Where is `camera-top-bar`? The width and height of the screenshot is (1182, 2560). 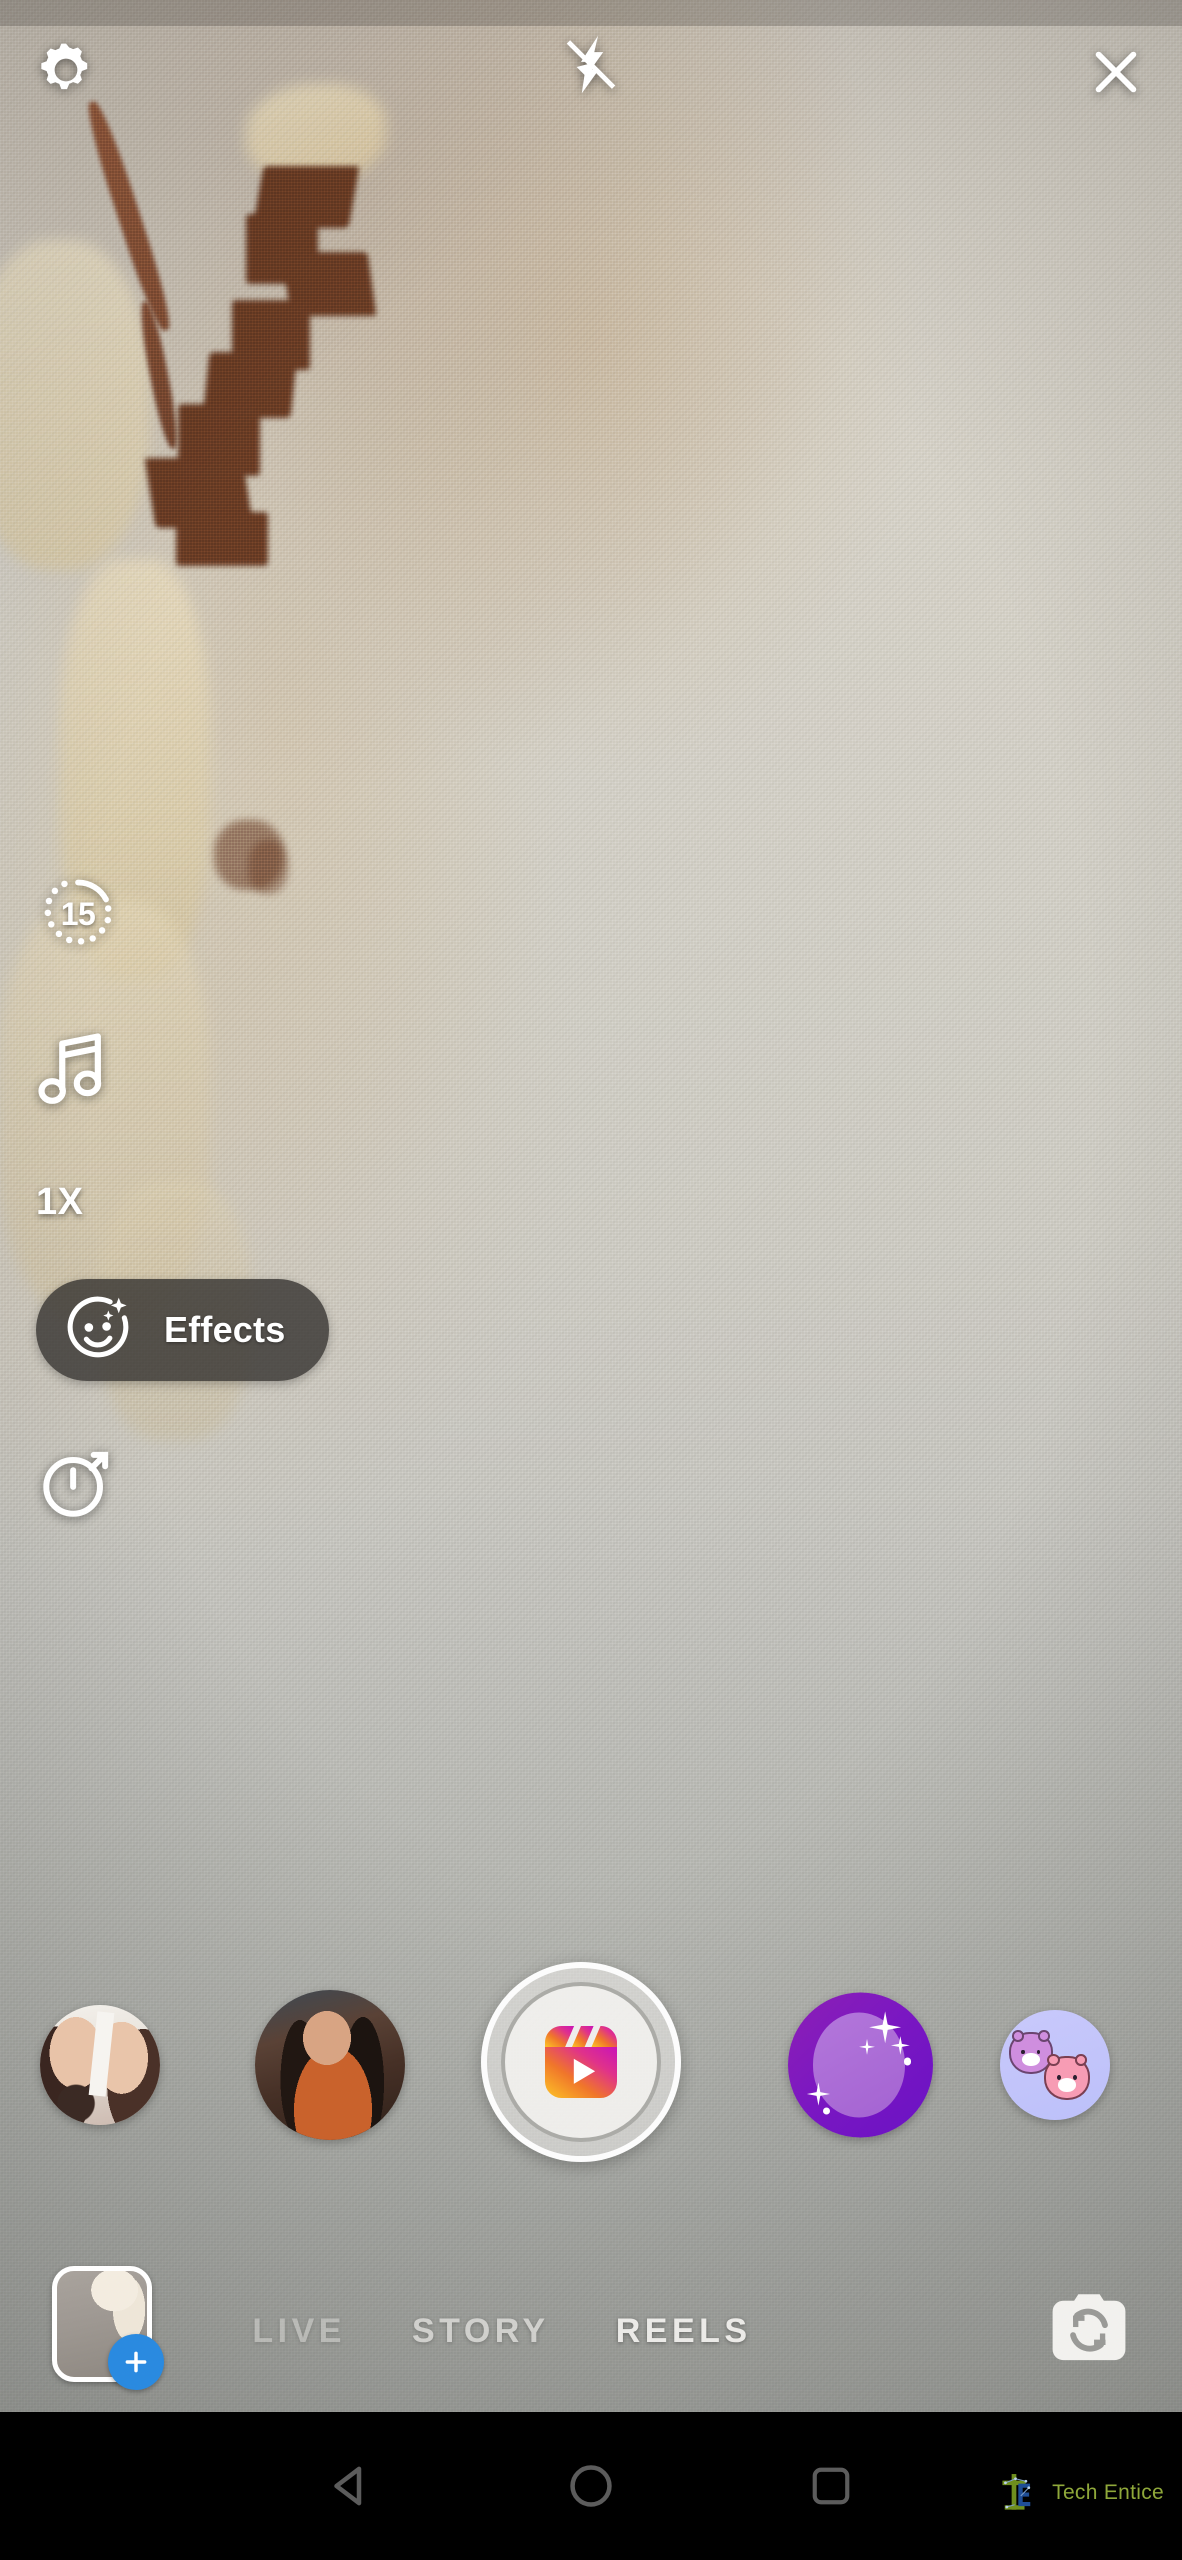
camera-top-bar is located at coordinates (591, 70).